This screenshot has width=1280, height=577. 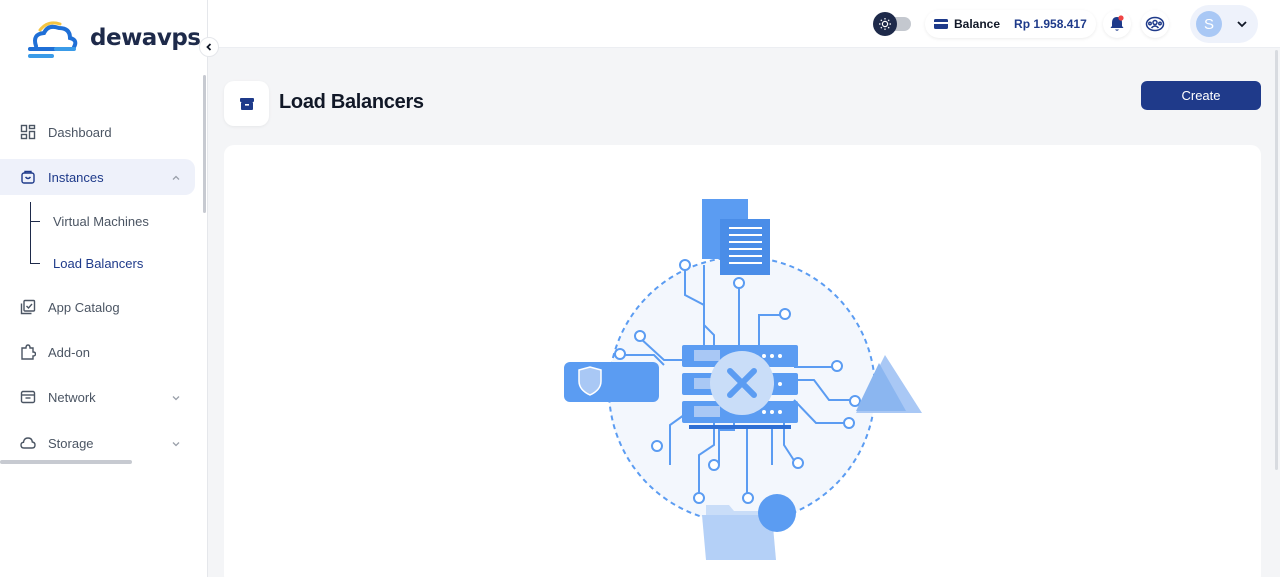 What do you see at coordinates (740, 387) in the screenshot?
I see `server-stack-icon` at bounding box center [740, 387].